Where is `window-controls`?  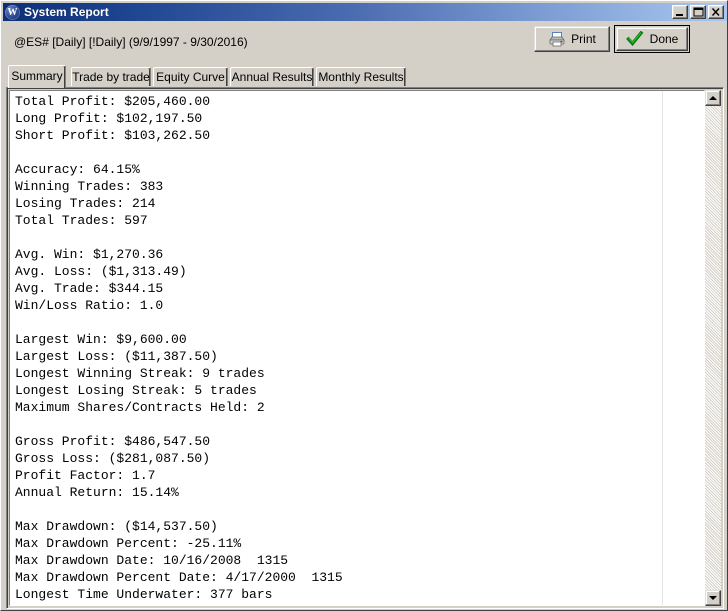
window-controls is located at coordinates (699, 12).